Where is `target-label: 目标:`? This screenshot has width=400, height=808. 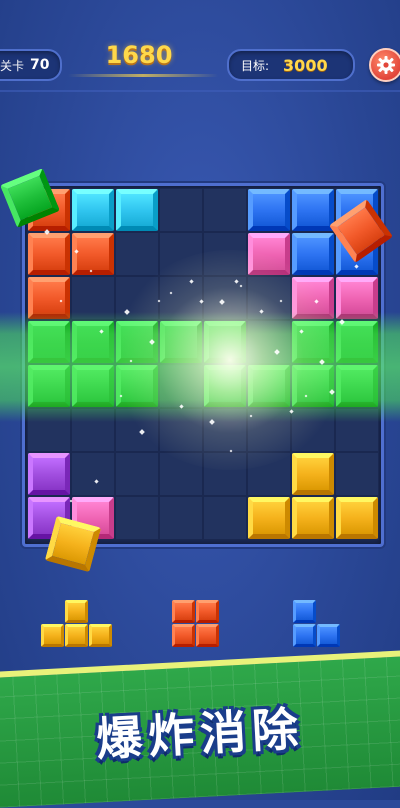
target-label: 目标: is located at coordinates (255, 65).